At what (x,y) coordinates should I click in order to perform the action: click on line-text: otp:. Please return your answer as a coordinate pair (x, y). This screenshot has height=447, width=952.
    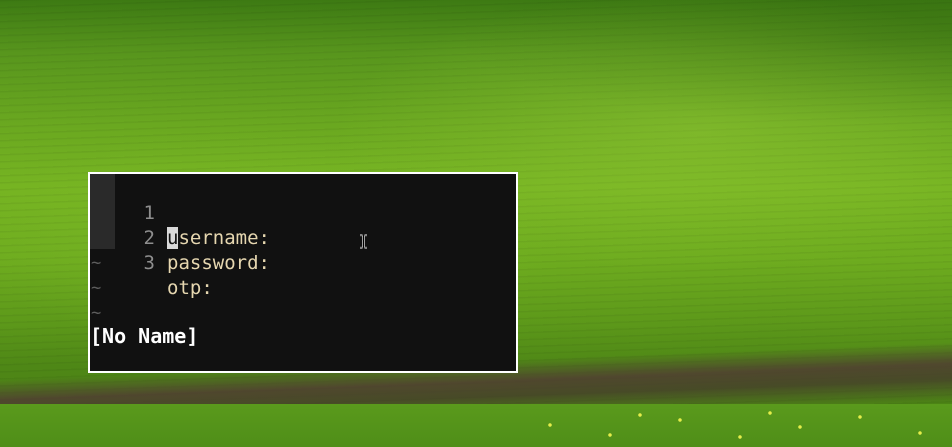
    Looking at the image, I should click on (190, 288).